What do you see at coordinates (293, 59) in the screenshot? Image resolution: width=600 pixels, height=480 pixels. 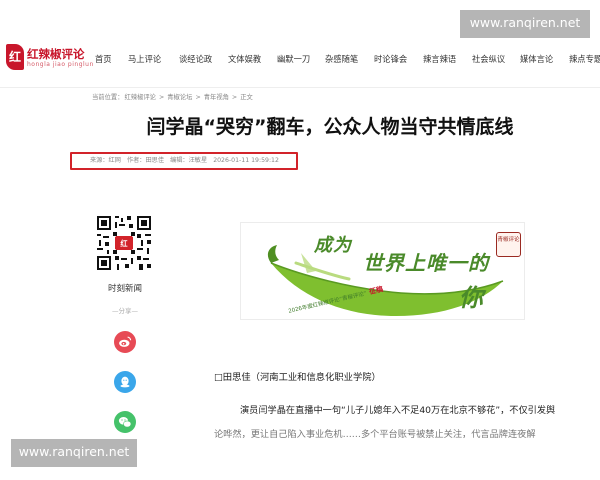 I see `nav-item-humor: 幽默一刀` at bounding box center [293, 59].